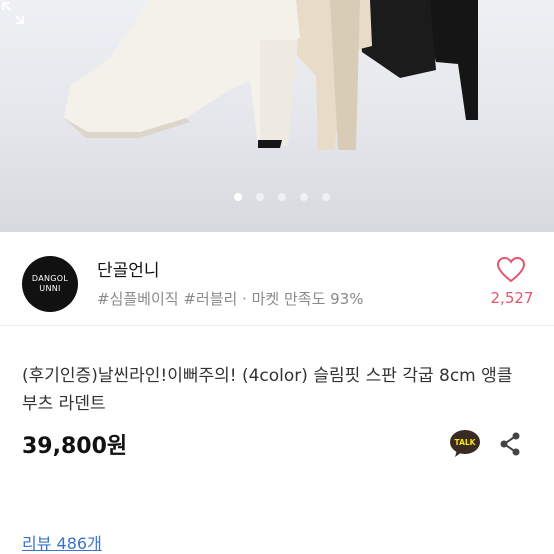 The image size is (554, 554). What do you see at coordinates (128, 268) in the screenshot?
I see `store-name: 단골언니` at bounding box center [128, 268].